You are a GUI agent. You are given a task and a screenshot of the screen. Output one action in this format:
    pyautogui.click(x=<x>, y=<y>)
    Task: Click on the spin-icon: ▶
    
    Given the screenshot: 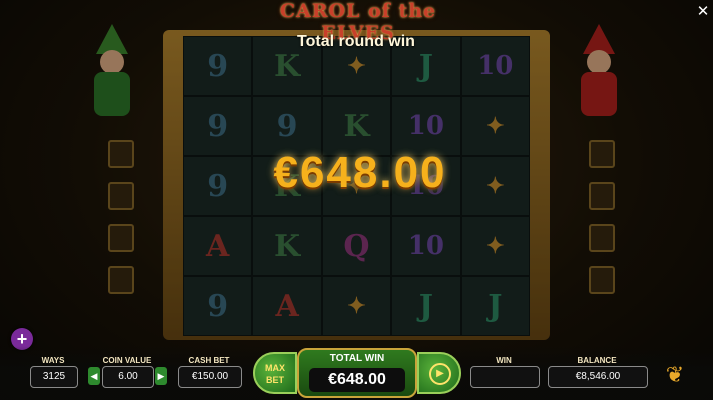 What is the action you would take?
    pyautogui.click(x=440, y=374)
    